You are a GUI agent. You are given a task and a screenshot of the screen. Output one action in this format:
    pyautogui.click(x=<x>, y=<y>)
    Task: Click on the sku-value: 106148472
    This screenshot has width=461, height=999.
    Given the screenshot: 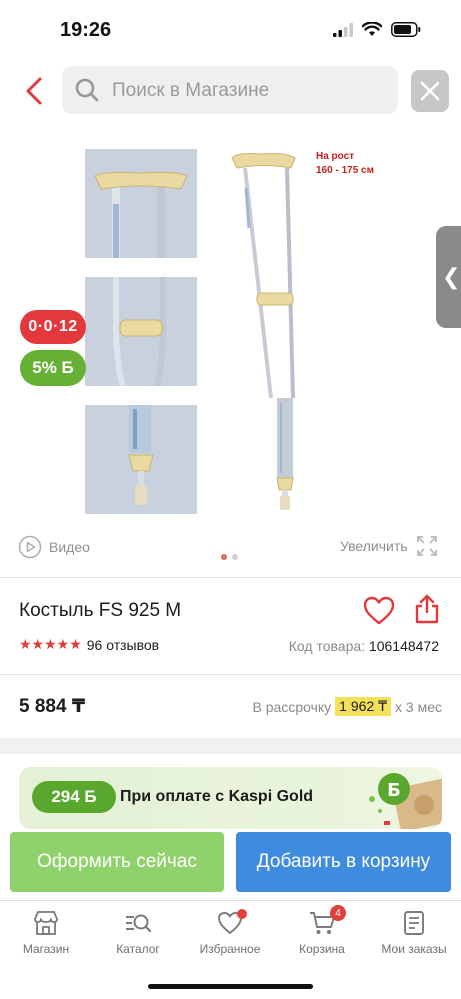 What is the action you would take?
    pyautogui.click(x=403, y=646)
    